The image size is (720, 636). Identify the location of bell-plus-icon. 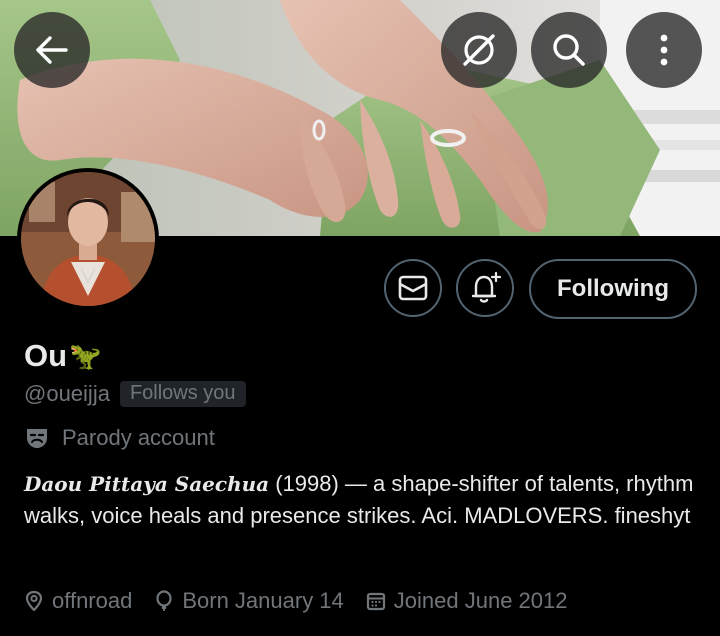
(486, 287).